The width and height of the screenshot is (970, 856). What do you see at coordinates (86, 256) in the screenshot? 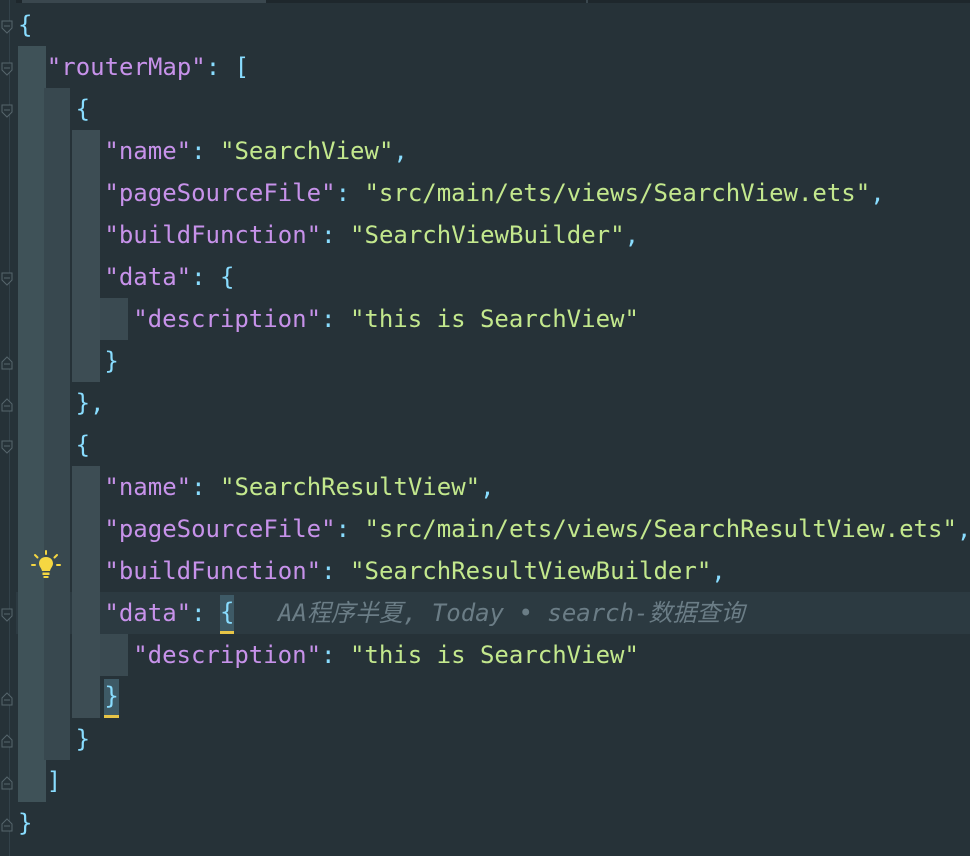
I see `indent-guide-3a` at bounding box center [86, 256].